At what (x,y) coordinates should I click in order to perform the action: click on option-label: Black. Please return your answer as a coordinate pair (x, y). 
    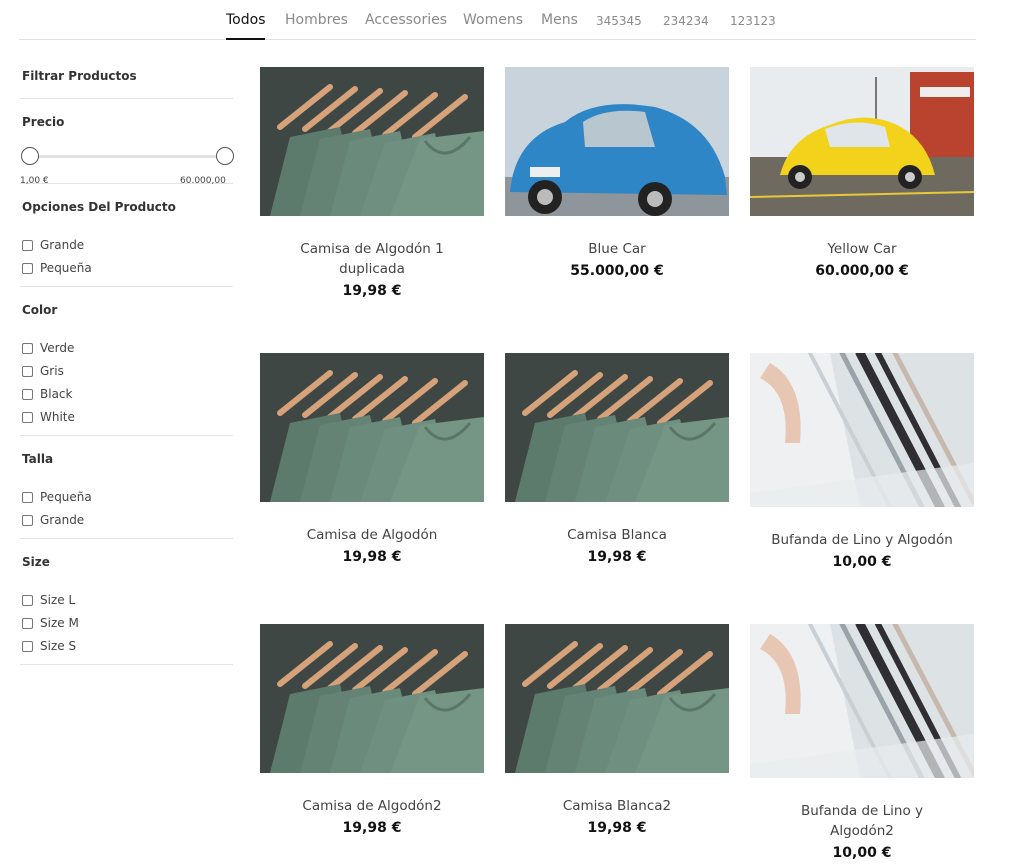
    Looking at the image, I should click on (56, 394).